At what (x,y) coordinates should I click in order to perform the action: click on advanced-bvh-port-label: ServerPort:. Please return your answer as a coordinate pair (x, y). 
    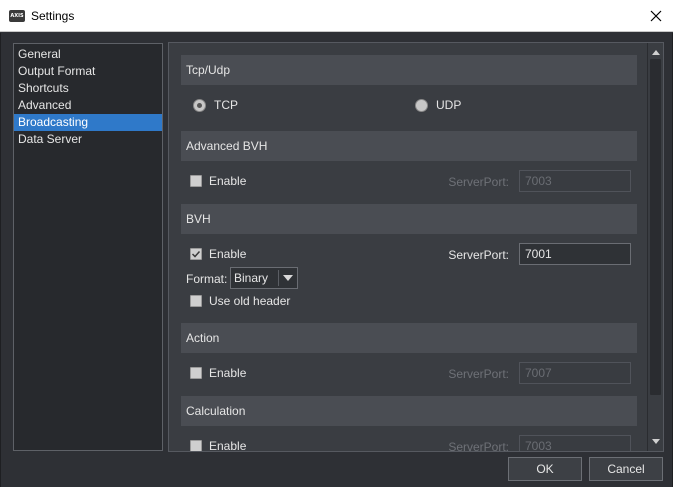
    Looking at the image, I should click on (478, 182).